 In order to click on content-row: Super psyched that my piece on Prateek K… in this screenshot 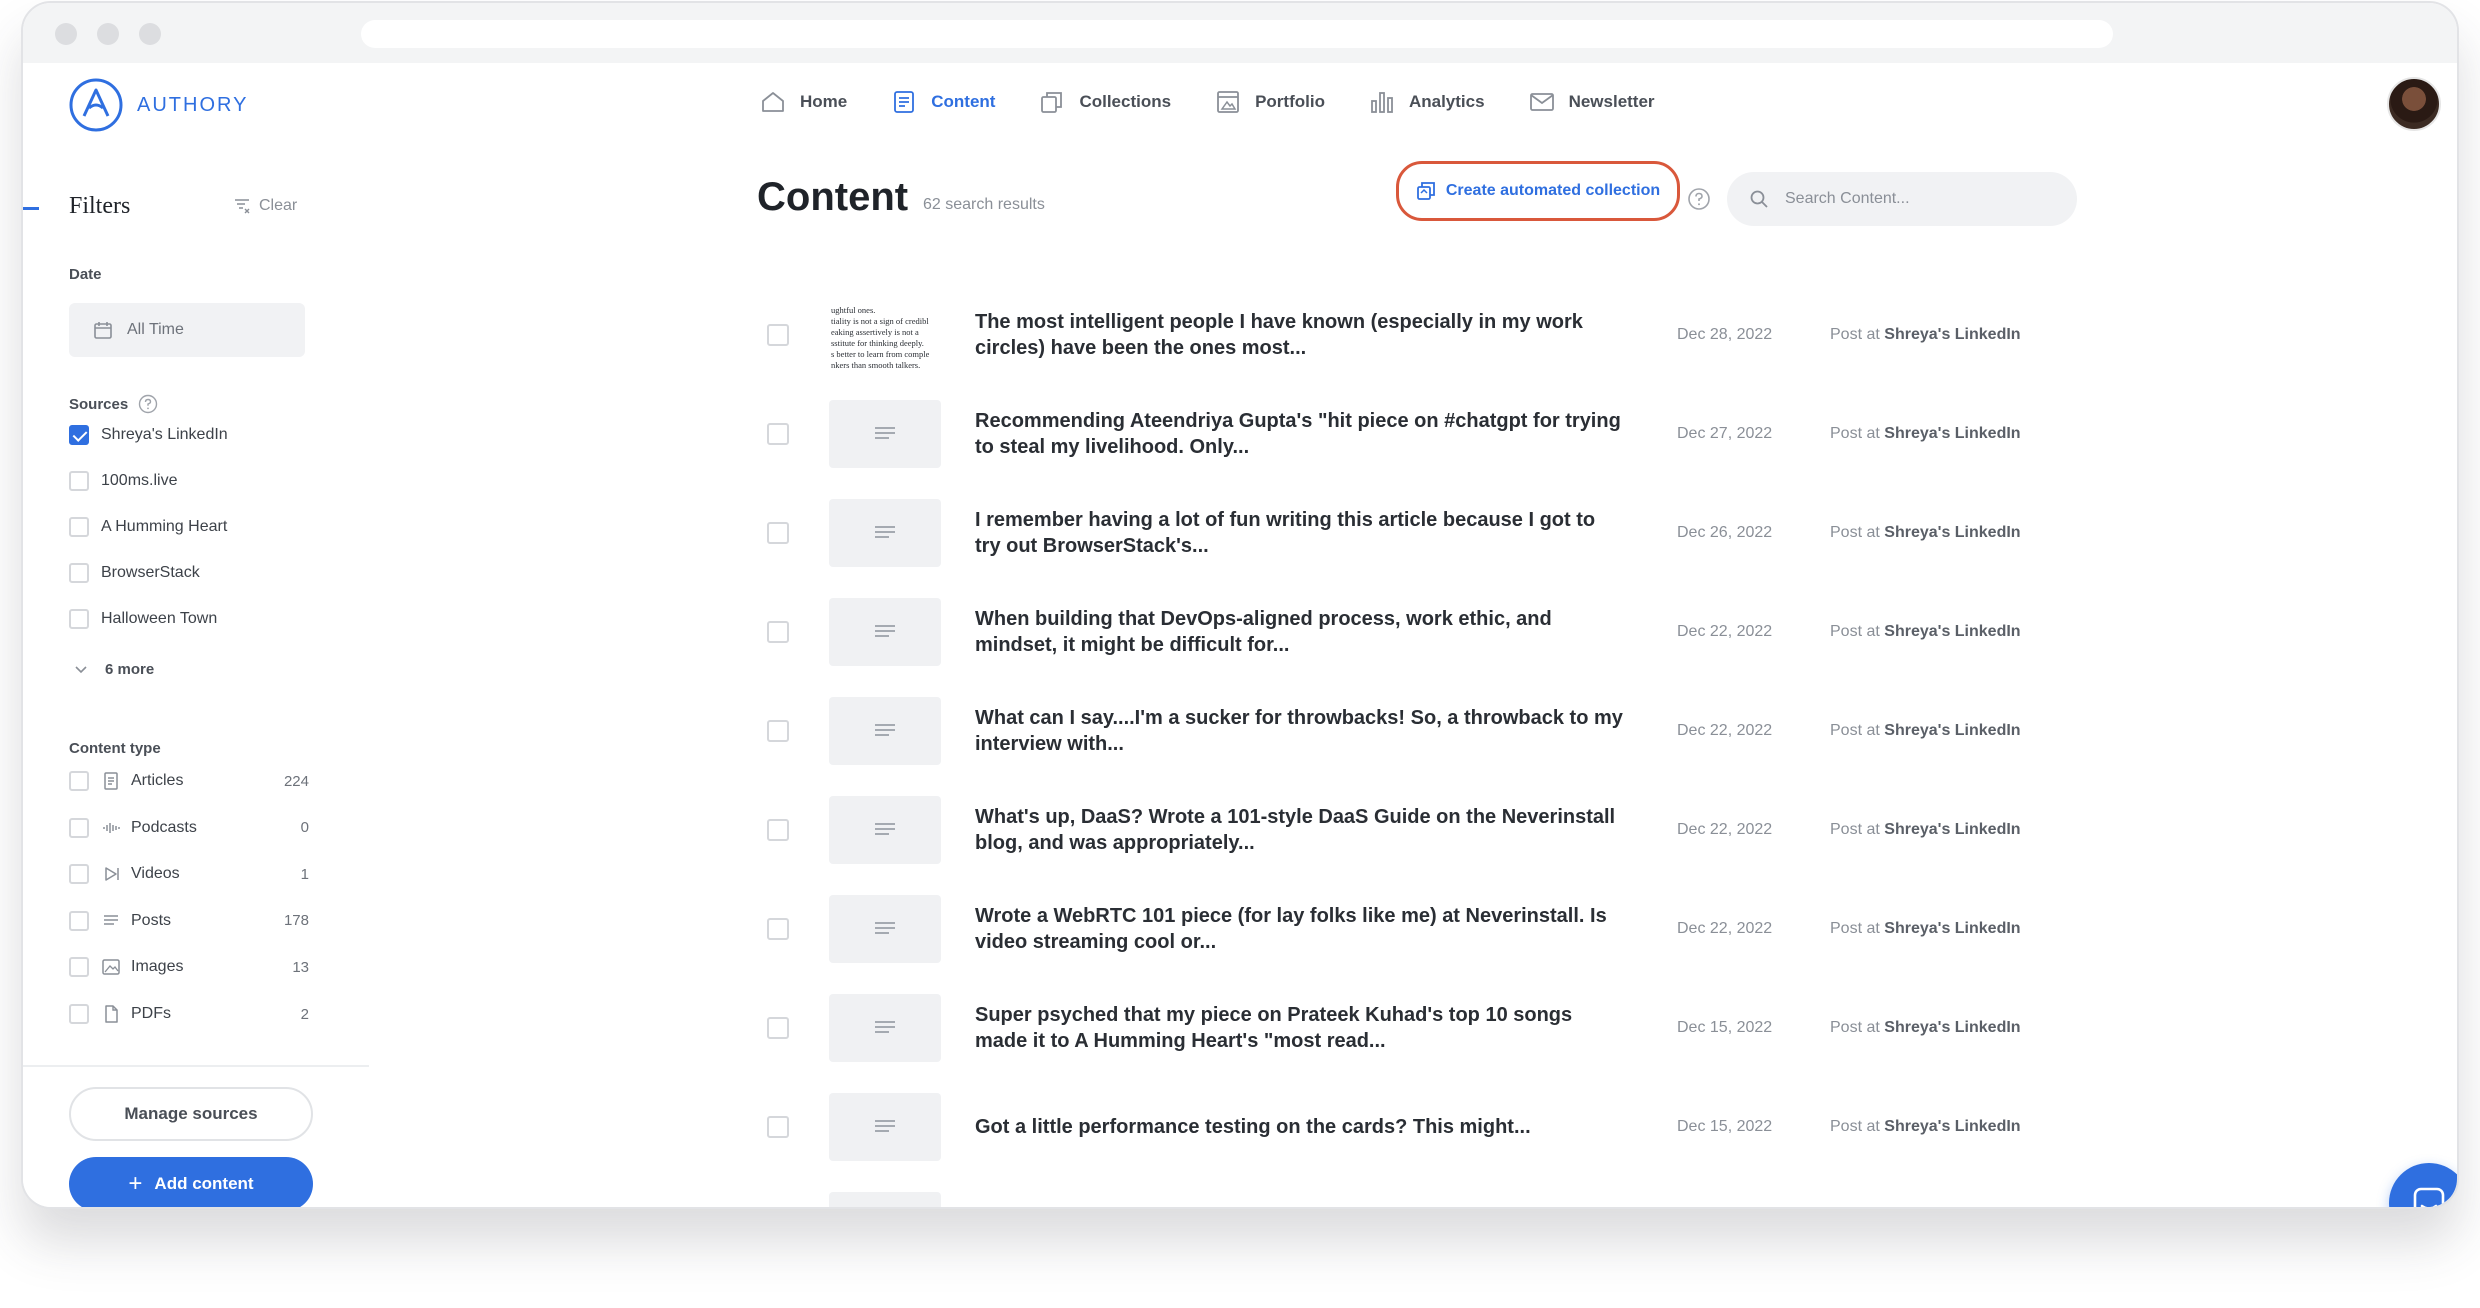, I will do `click(1422, 1027)`.